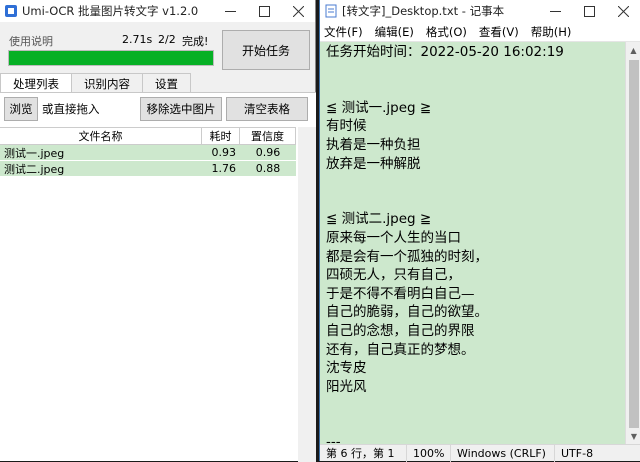 This screenshot has height=462, width=640. Describe the element at coordinates (597, 453) in the screenshot. I see `encoding: UTF-8` at that location.